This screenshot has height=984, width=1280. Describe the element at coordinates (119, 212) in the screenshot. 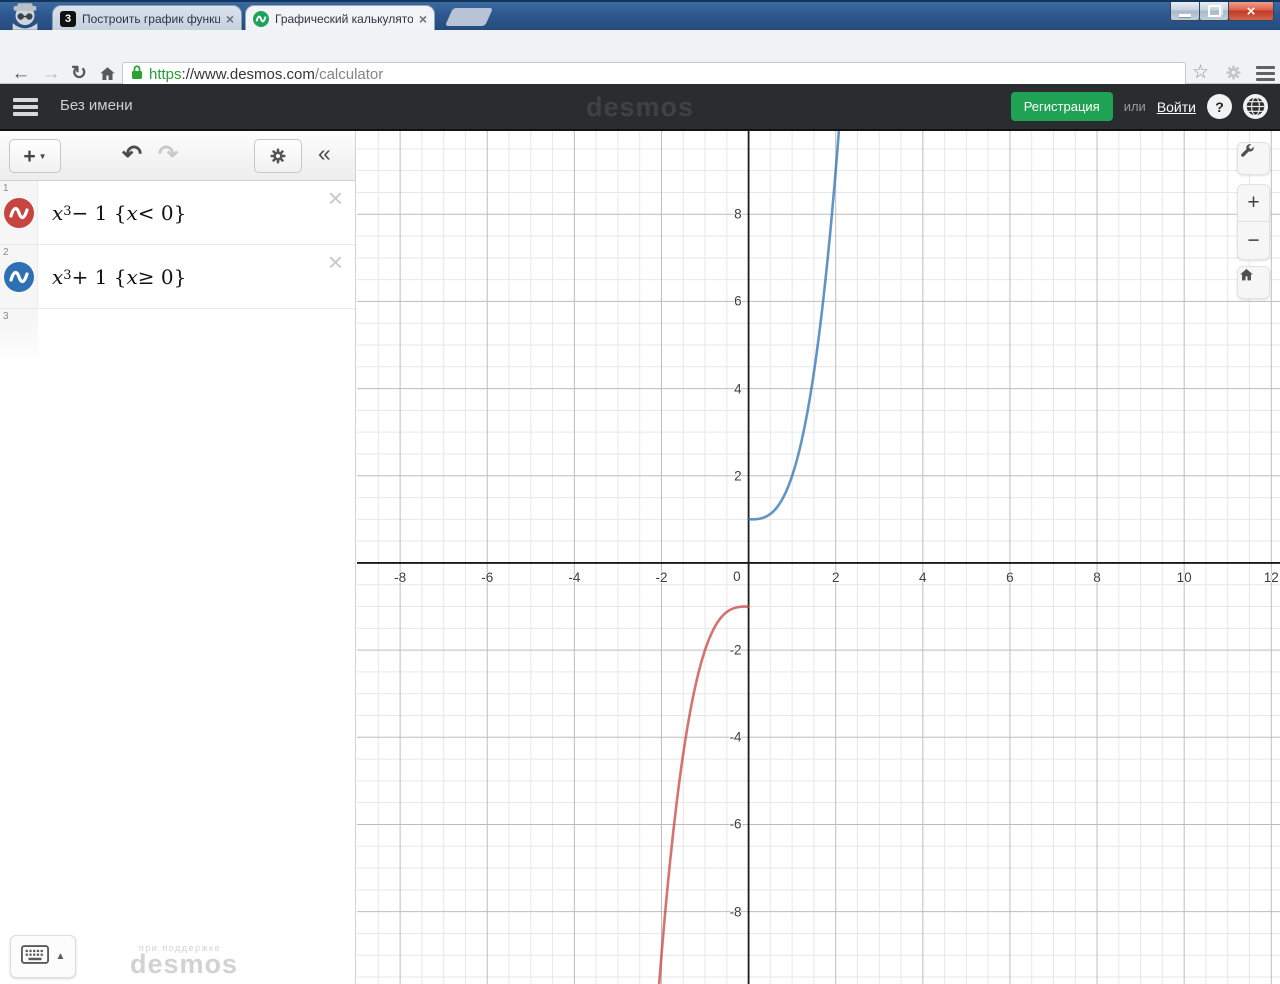

I see `expression-text: x3 − 1 {x < 0}` at that location.